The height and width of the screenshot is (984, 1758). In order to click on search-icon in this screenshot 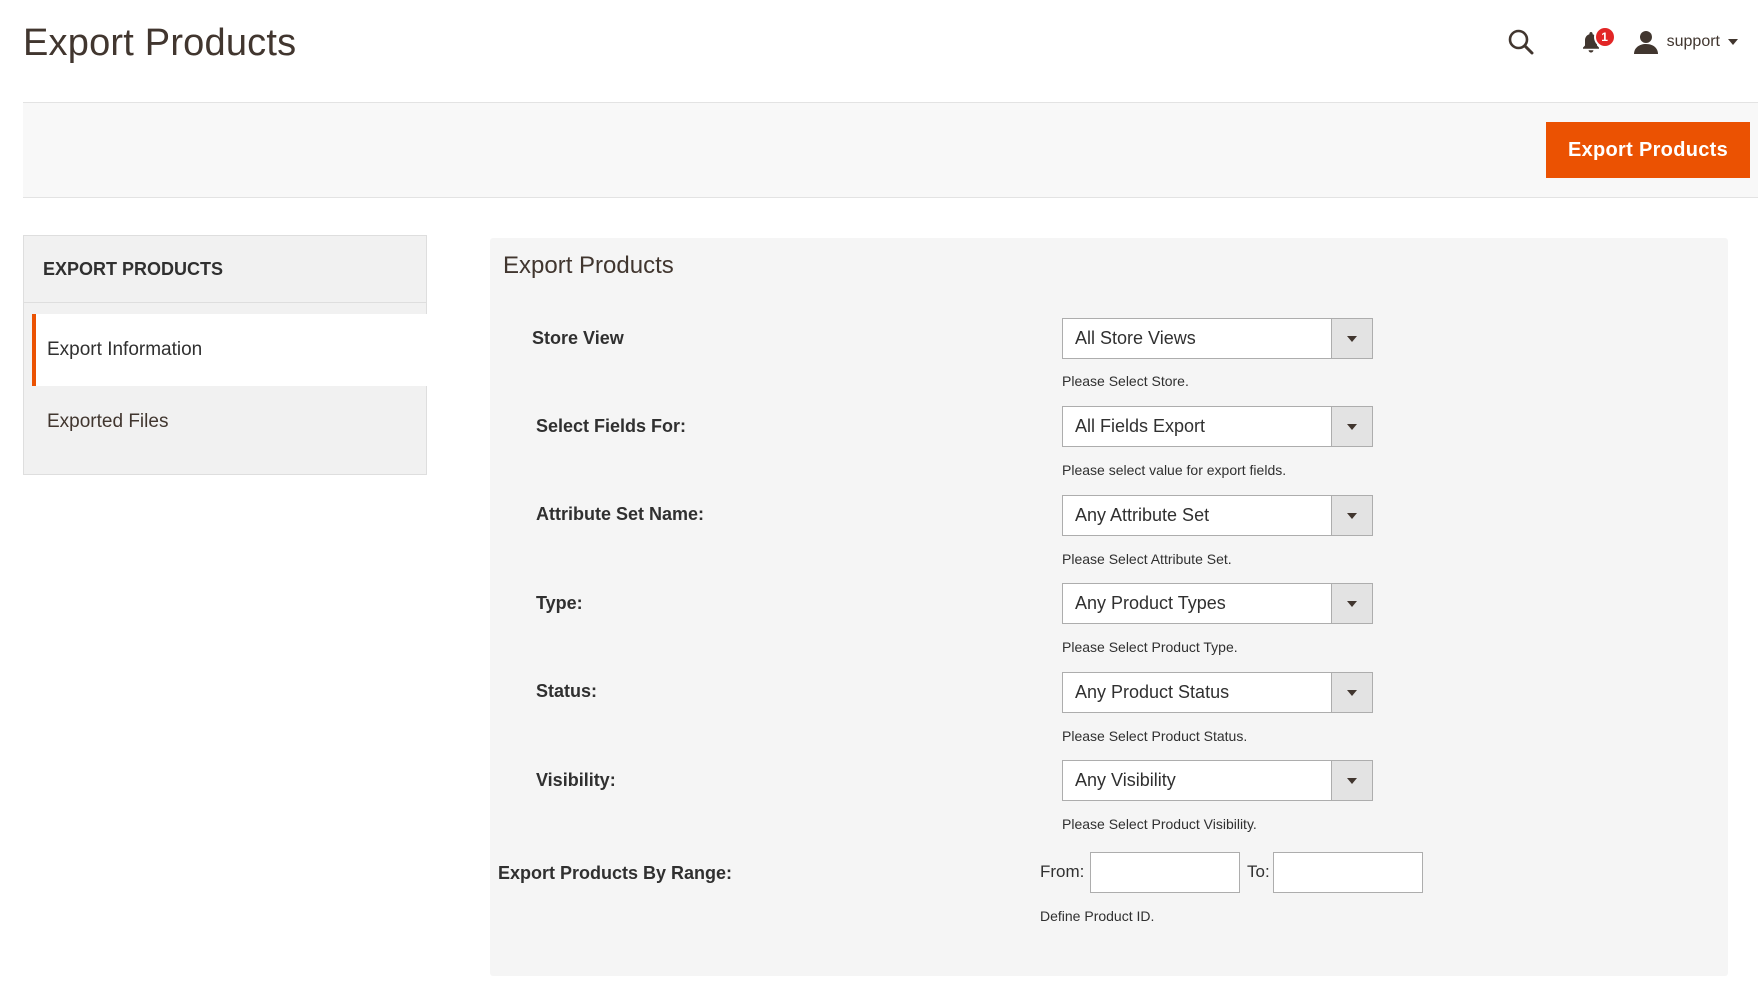, I will do `click(1521, 42)`.